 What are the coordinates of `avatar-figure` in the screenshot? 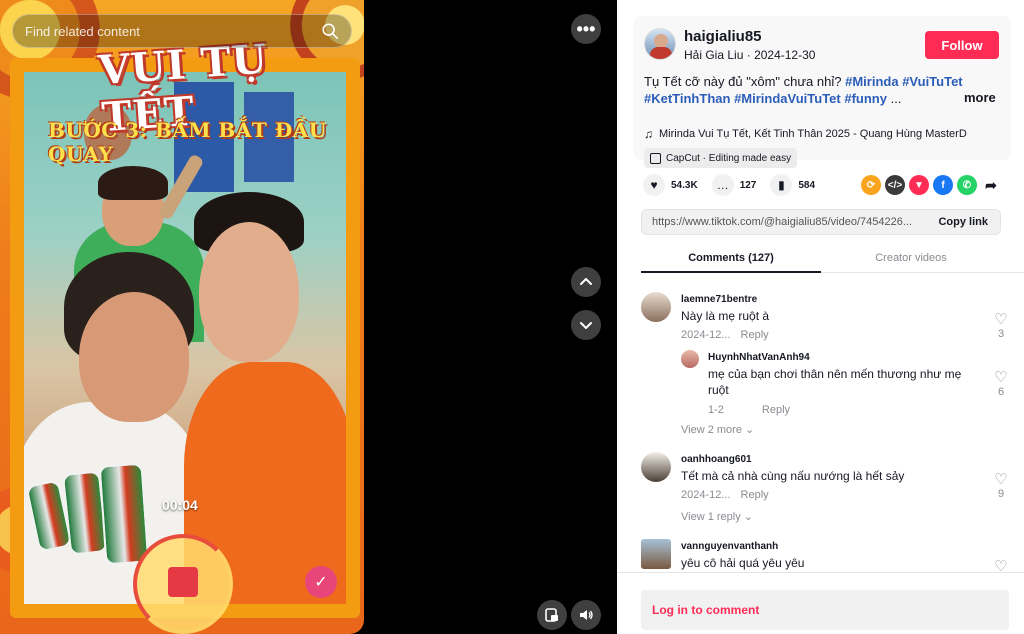 It's located at (661, 53).